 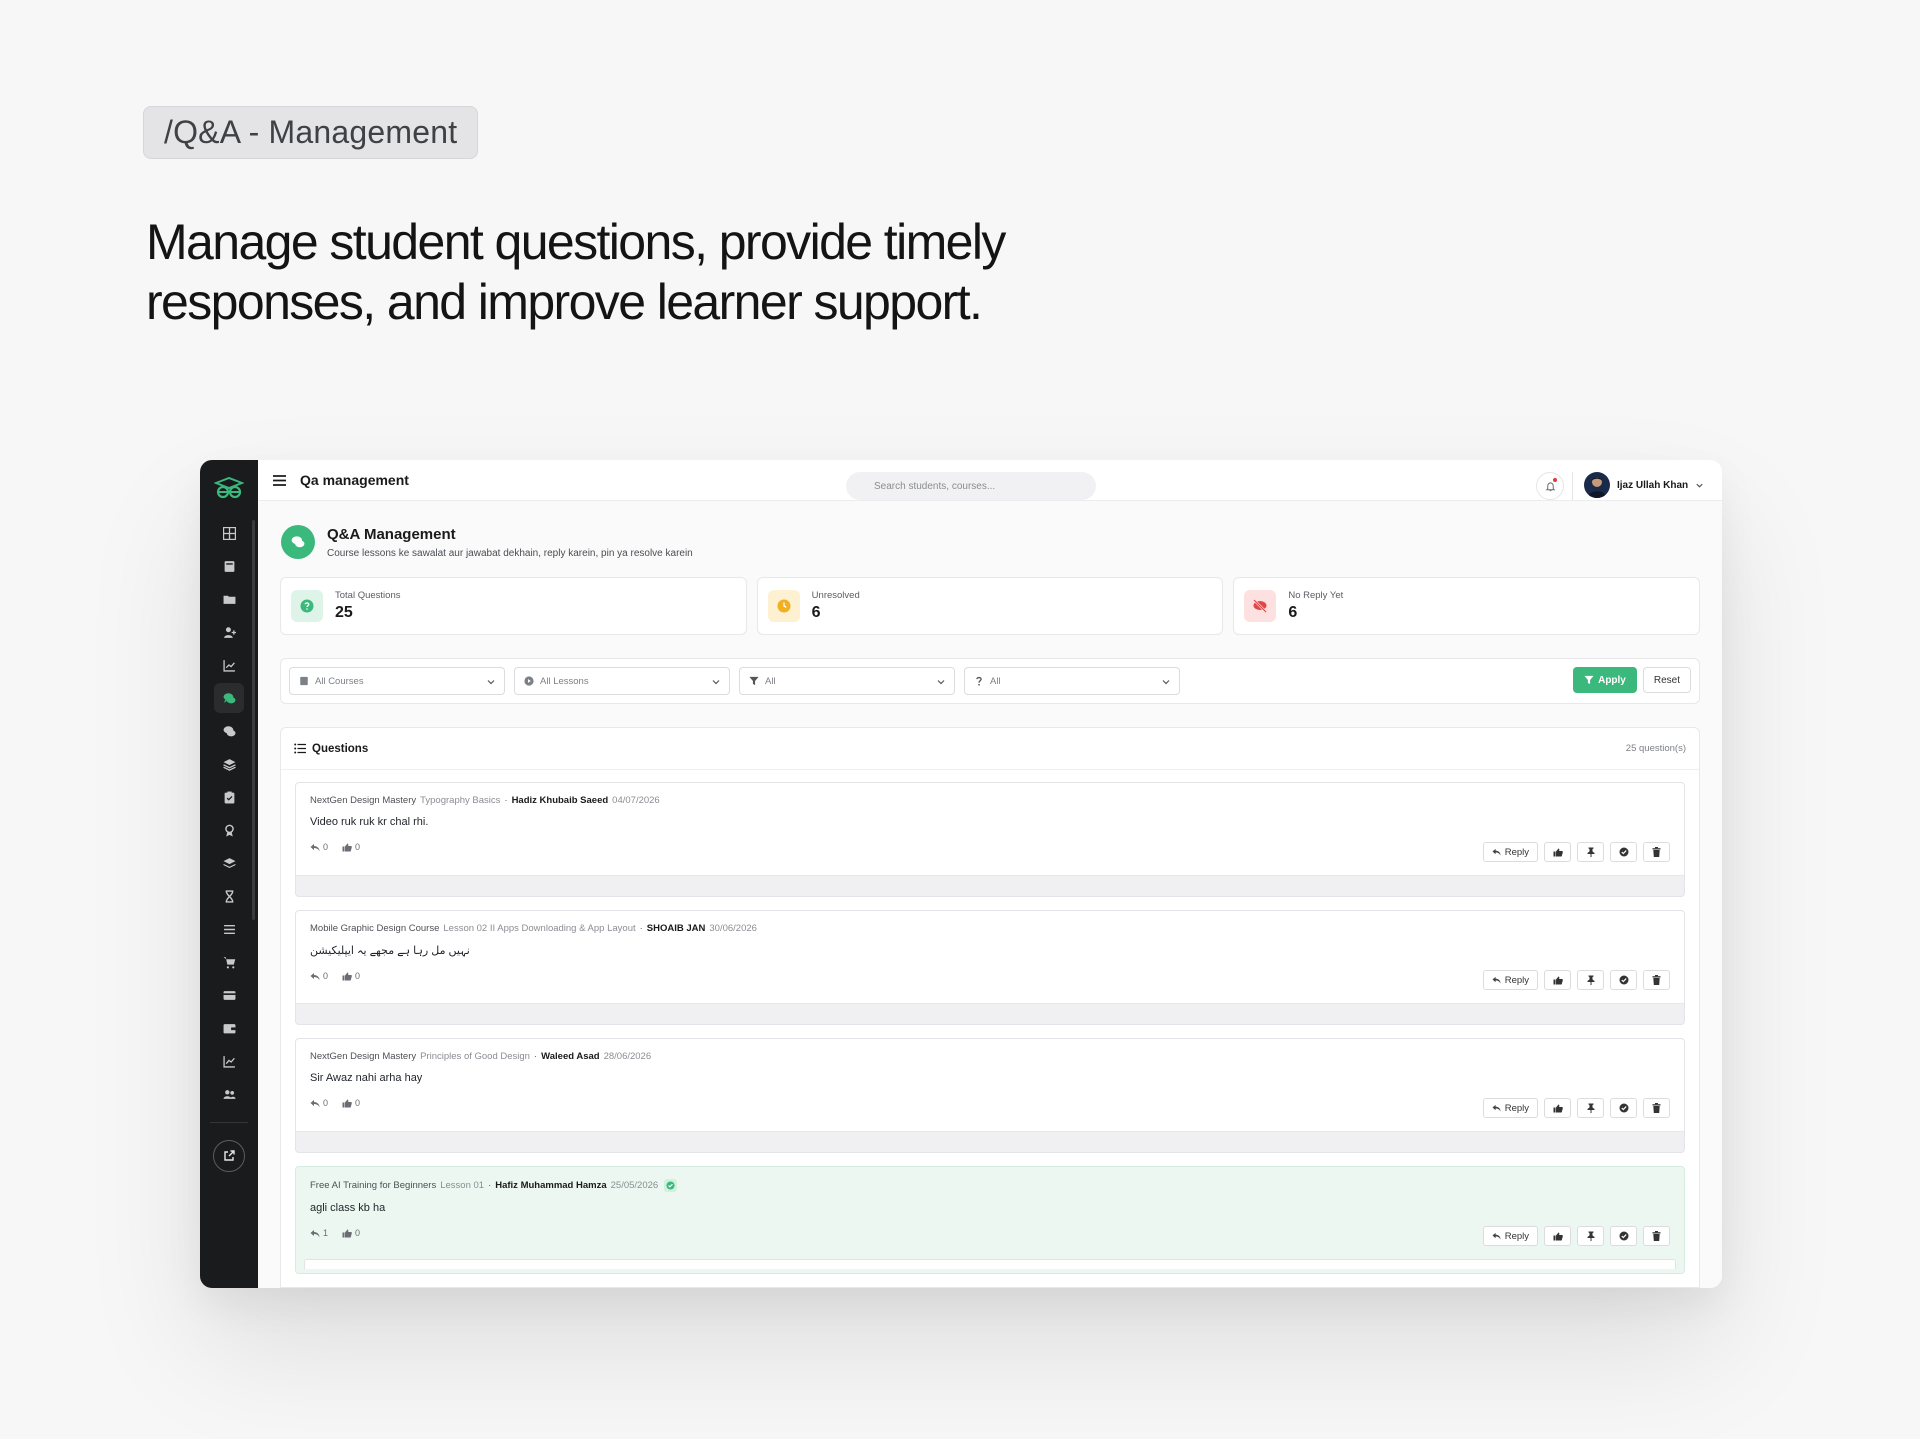 I want to click on sidebar-item-add-user, so click(x=229, y=632).